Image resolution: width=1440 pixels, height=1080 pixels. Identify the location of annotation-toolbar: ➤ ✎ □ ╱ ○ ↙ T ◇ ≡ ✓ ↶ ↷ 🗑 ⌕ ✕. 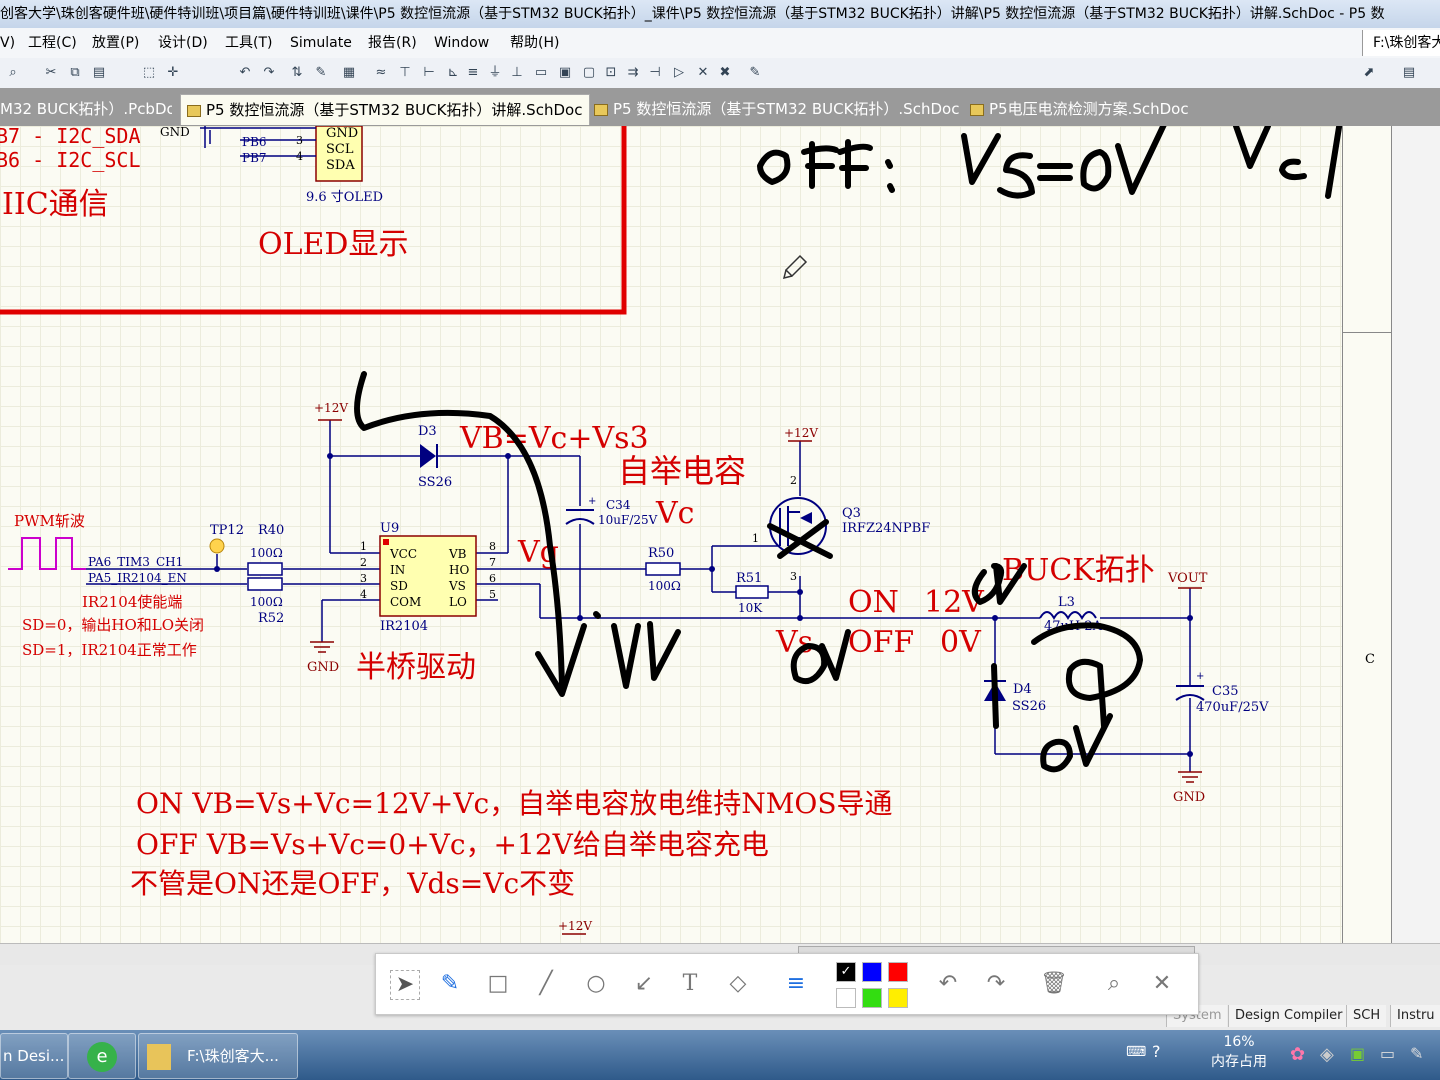
(787, 984).